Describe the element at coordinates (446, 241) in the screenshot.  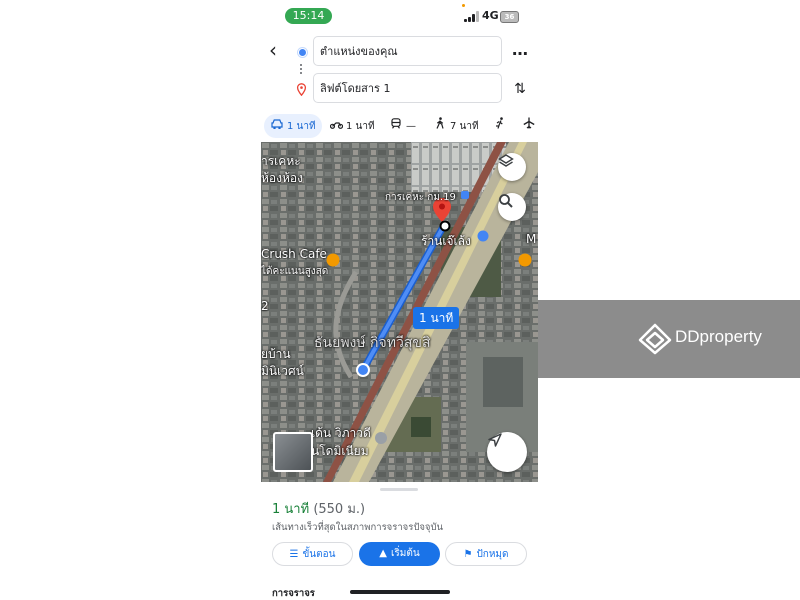
I see `map-label-shop: ร้านเจ๊เล้ง` at that location.